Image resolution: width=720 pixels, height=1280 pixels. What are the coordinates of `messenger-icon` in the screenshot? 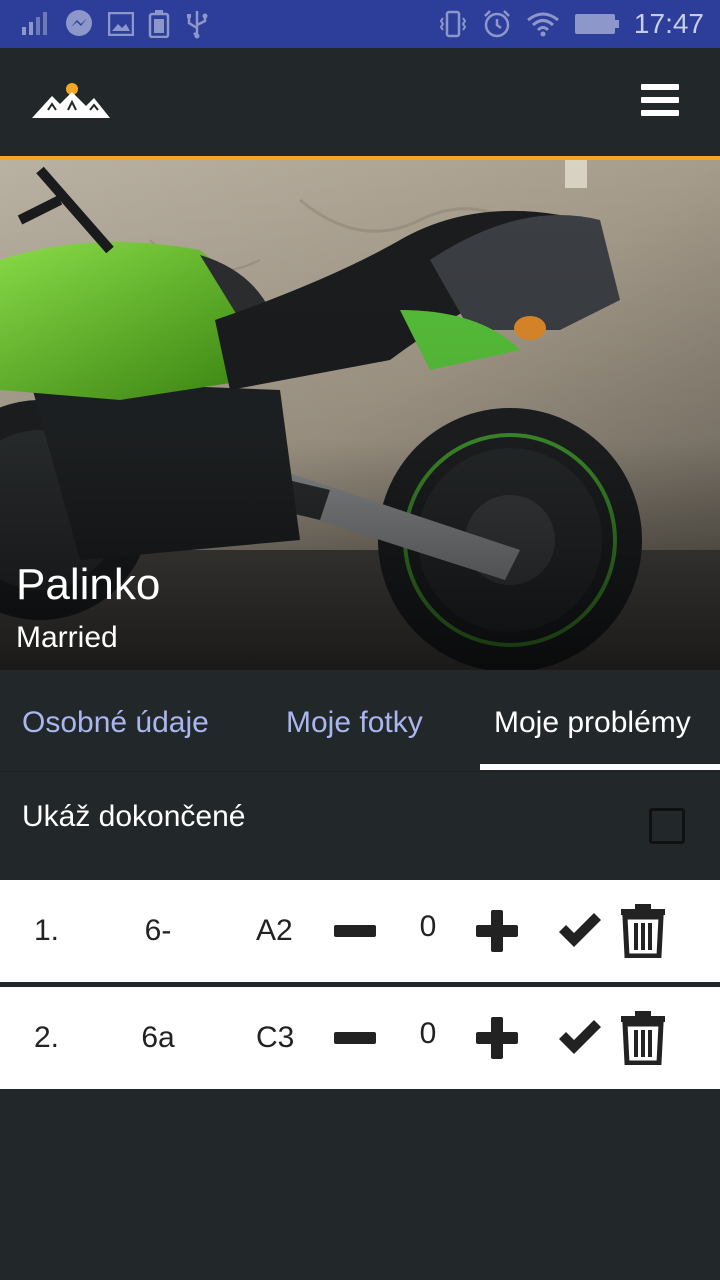 It's located at (79, 24).